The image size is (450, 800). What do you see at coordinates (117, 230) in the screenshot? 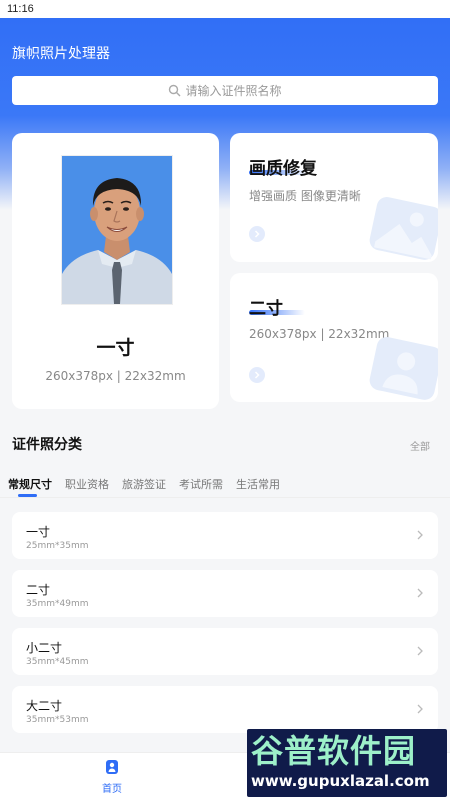
I see `sample-portrait` at bounding box center [117, 230].